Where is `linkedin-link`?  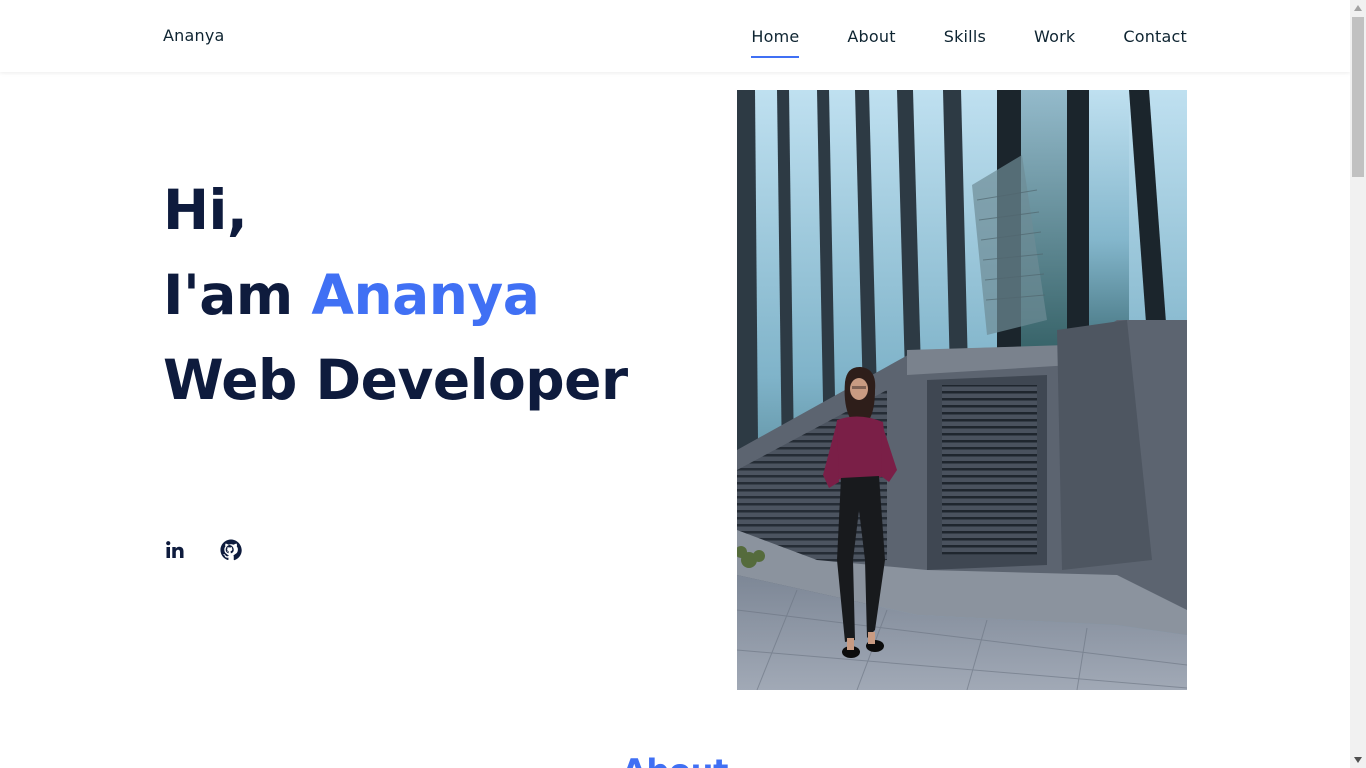 linkedin-link is located at coordinates (175, 550).